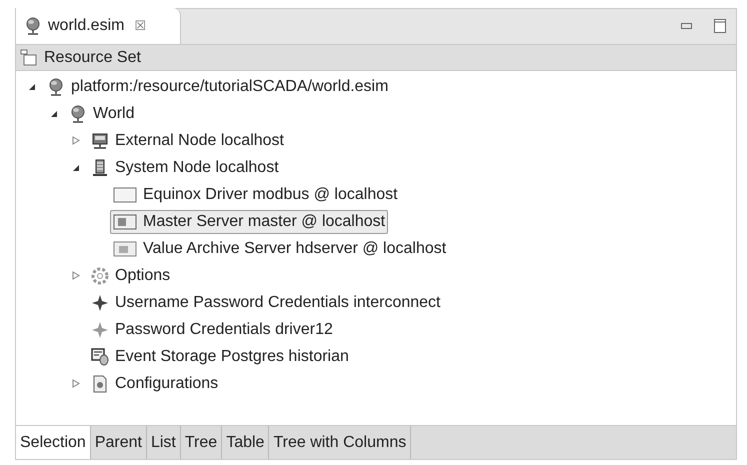  What do you see at coordinates (185, 168) in the screenshot?
I see `tree-item: System Node localhost` at bounding box center [185, 168].